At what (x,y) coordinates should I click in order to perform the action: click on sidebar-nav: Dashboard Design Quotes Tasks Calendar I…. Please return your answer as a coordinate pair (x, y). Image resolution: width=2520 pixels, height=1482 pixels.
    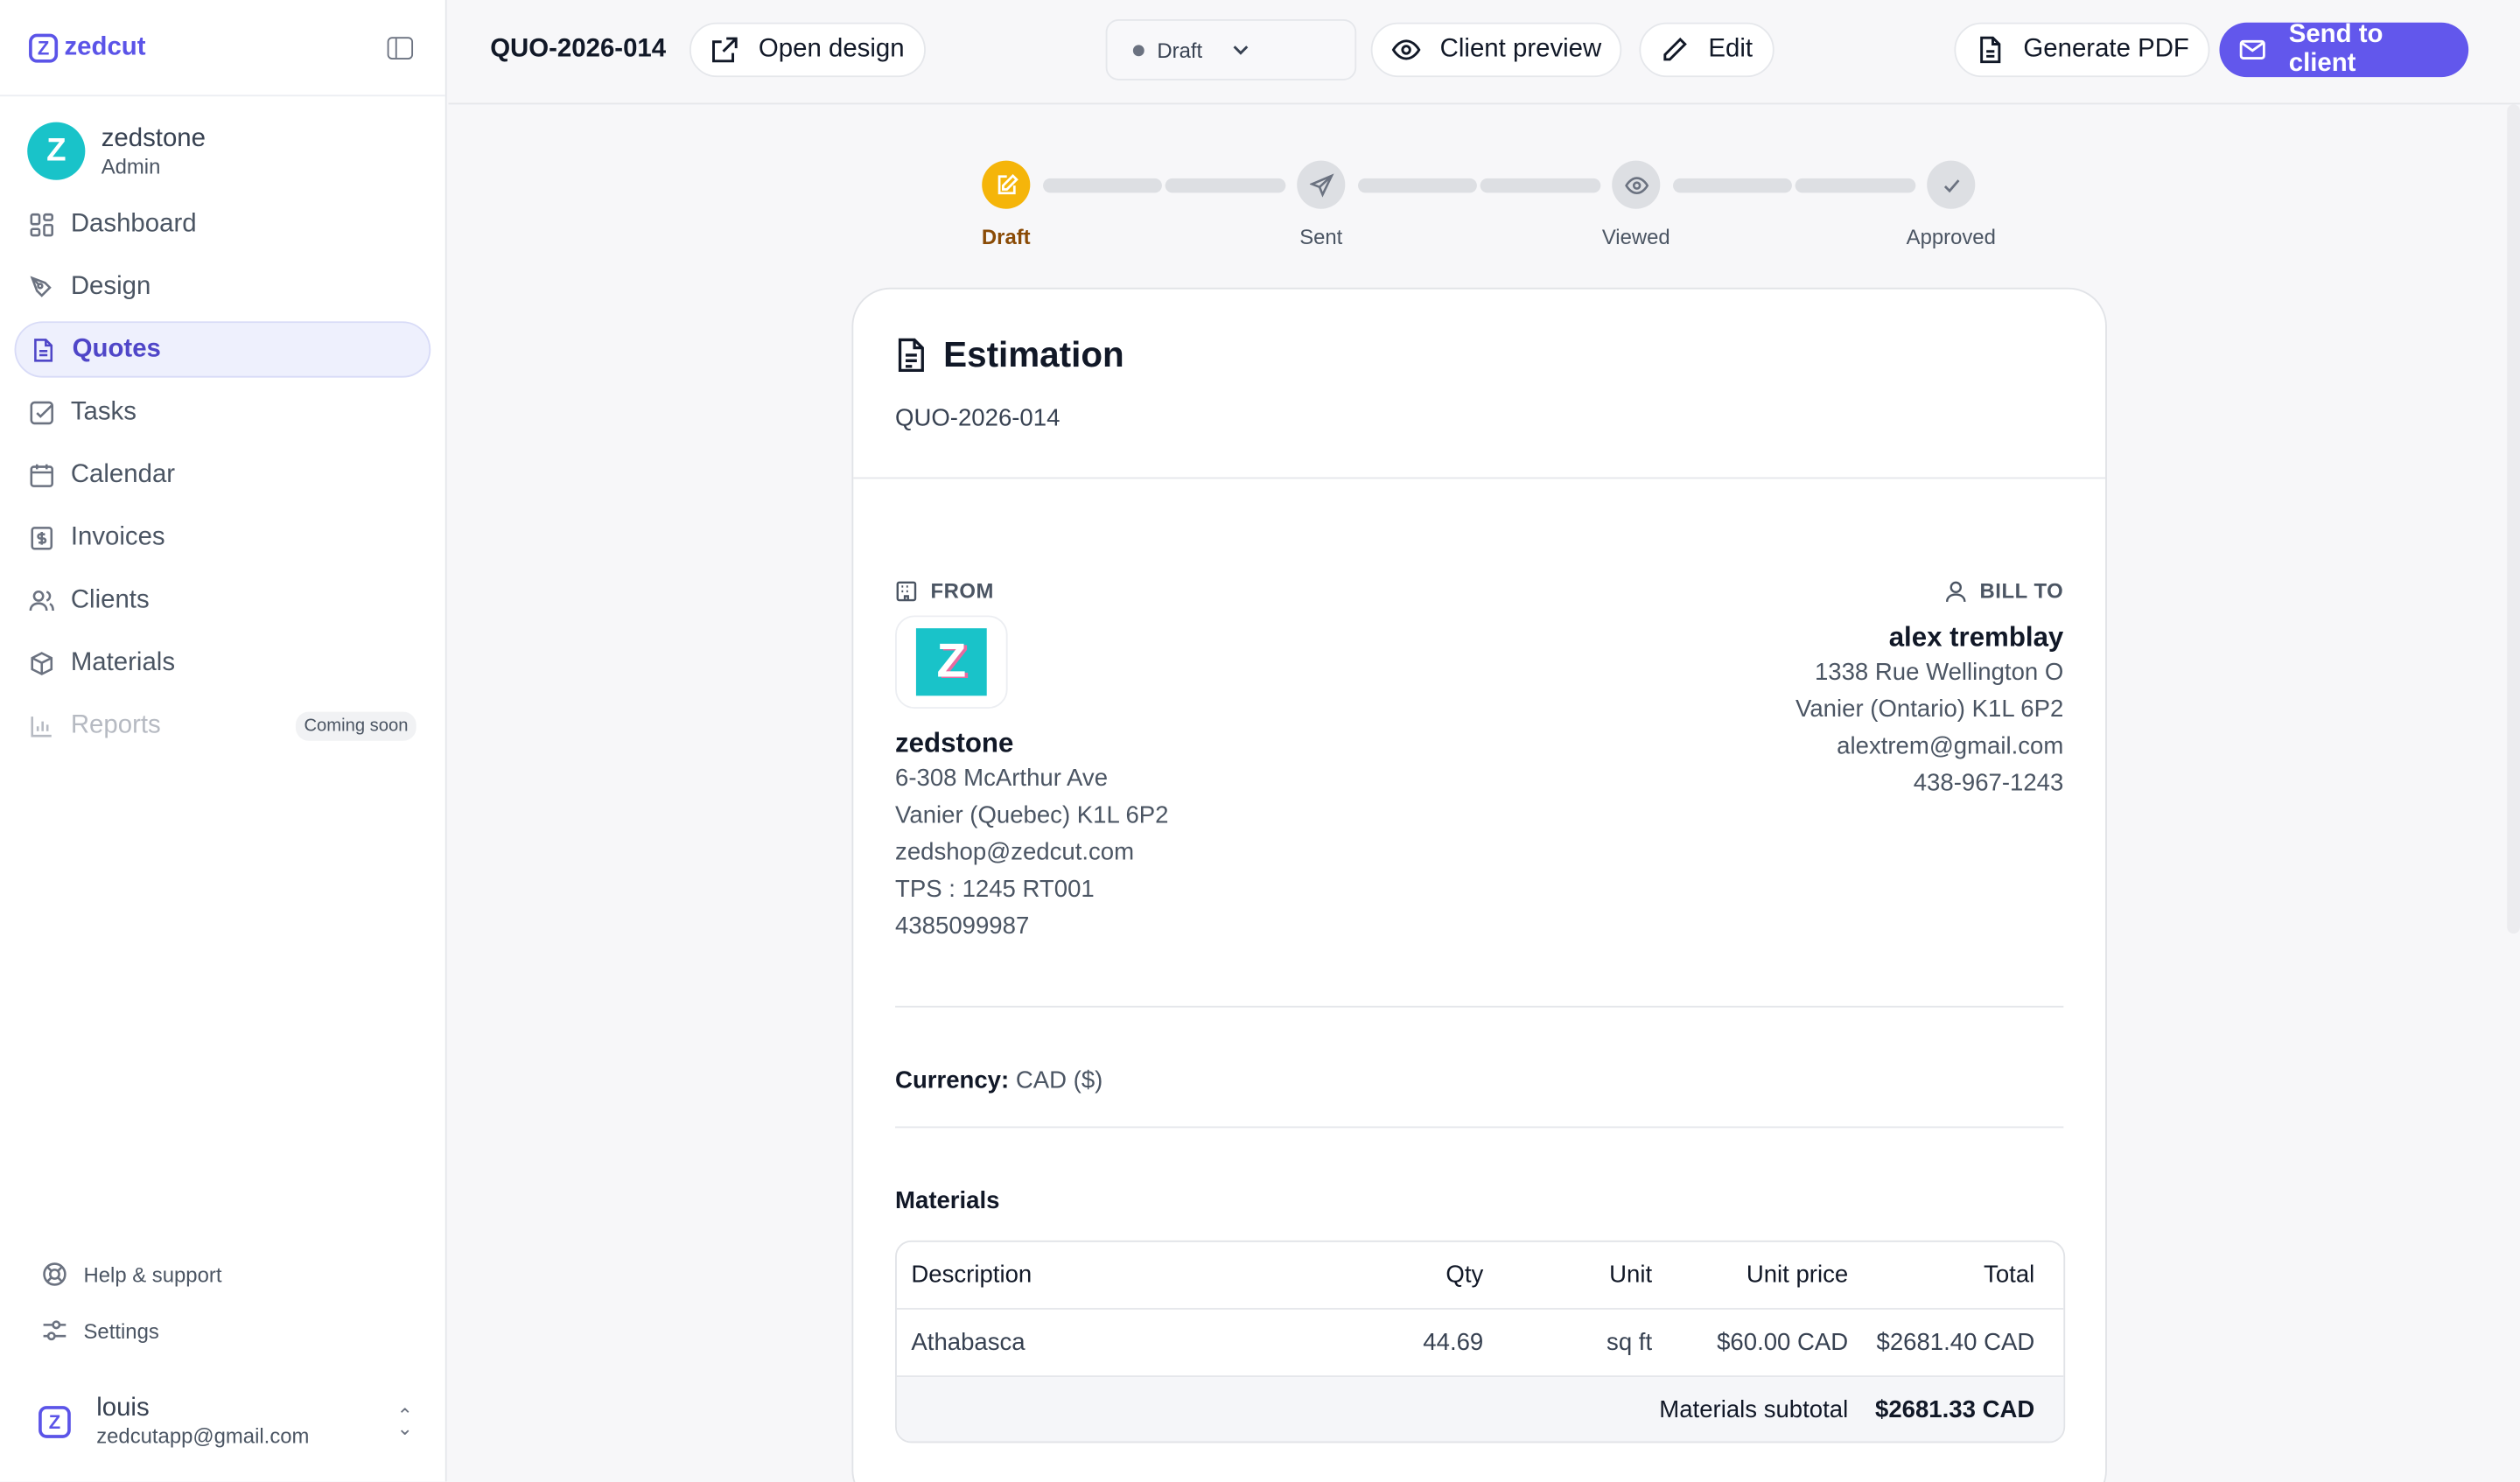
    Looking at the image, I should click on (222, 474).